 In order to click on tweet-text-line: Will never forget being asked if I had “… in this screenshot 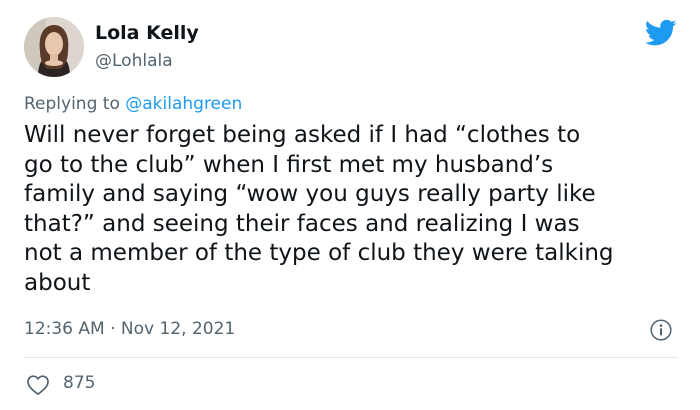, I will do `click(302, 135)`.